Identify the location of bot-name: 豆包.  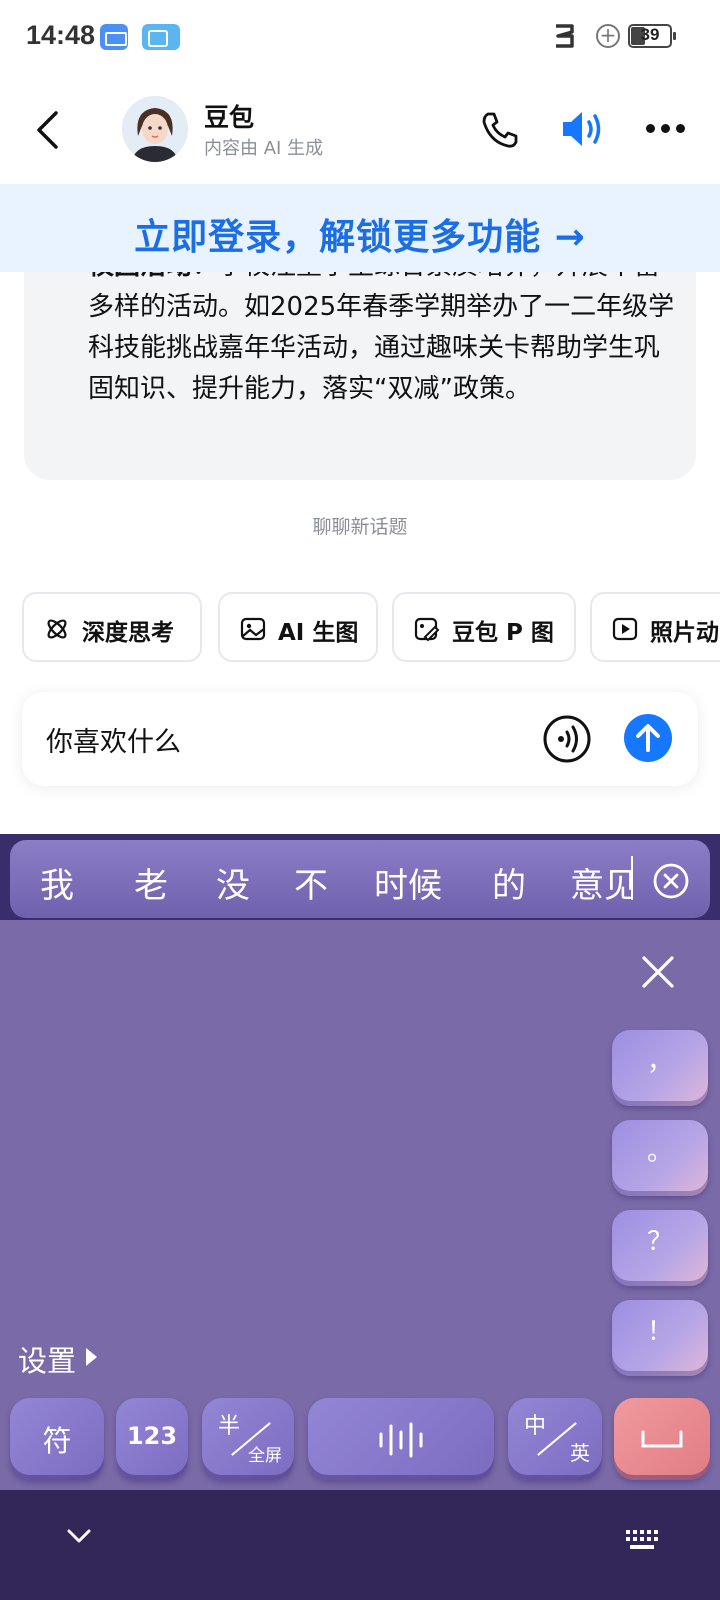
(229, 117).